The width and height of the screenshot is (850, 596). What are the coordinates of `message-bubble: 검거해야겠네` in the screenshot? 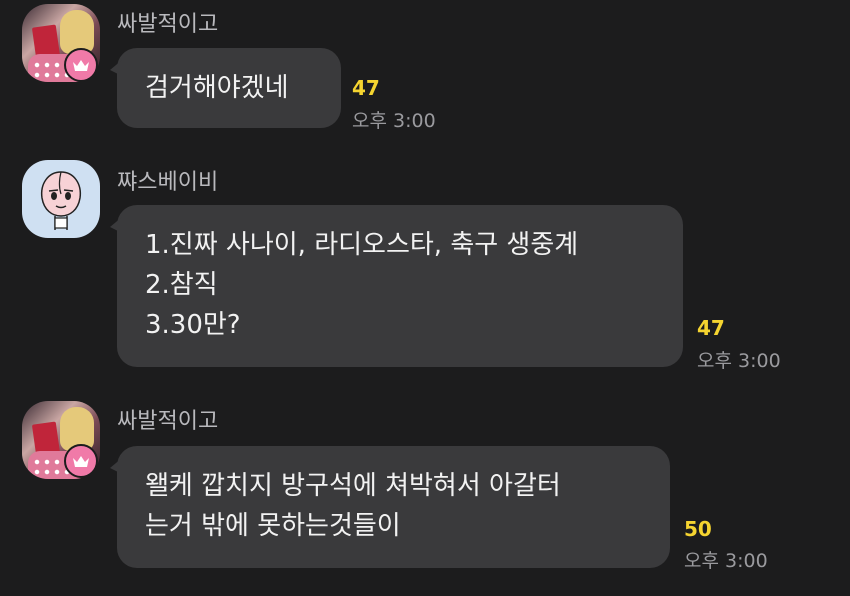 It's located at (225, 88).